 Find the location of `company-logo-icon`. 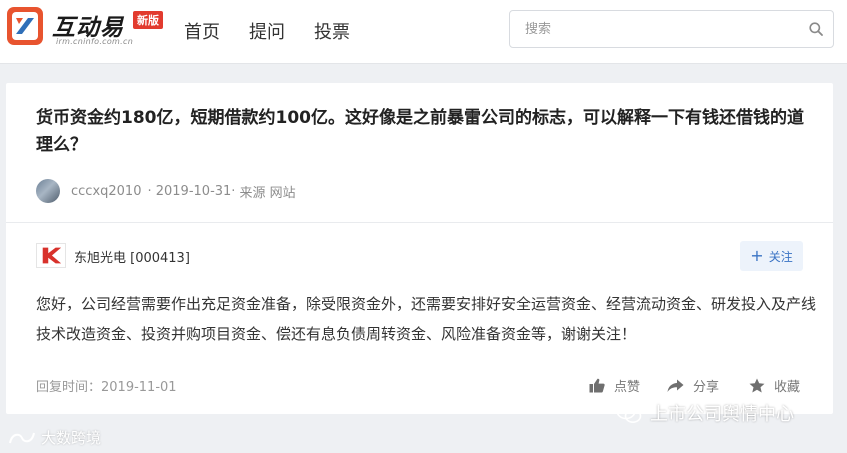

company-logo-icon is located at coordinates (51, 255).